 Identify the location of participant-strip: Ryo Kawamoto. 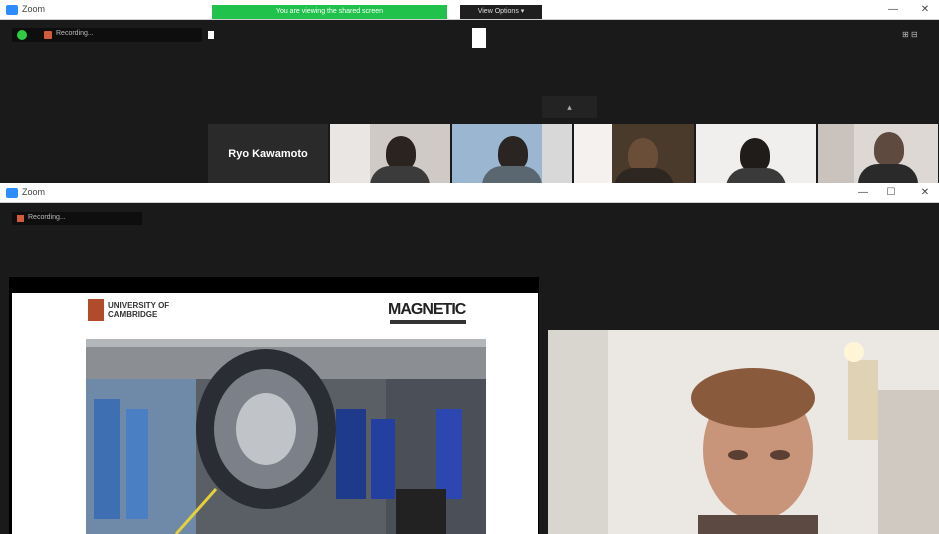
(573, 153).